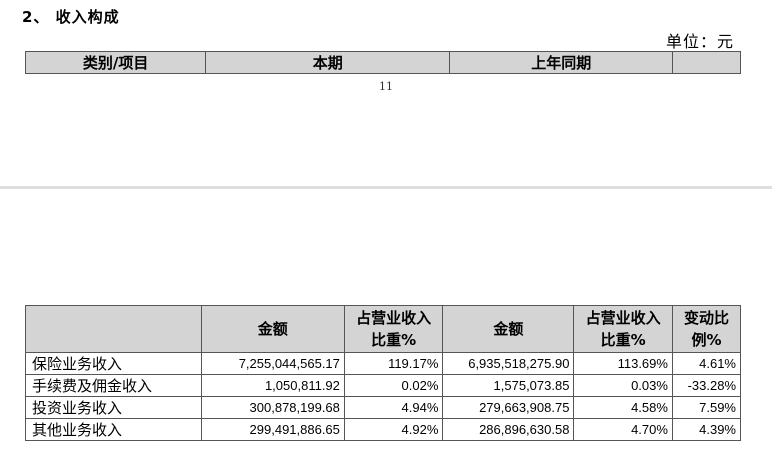 This screenshot has width=772, height=466. I want to click on cell-change: 7.59%, so click(706, 407).